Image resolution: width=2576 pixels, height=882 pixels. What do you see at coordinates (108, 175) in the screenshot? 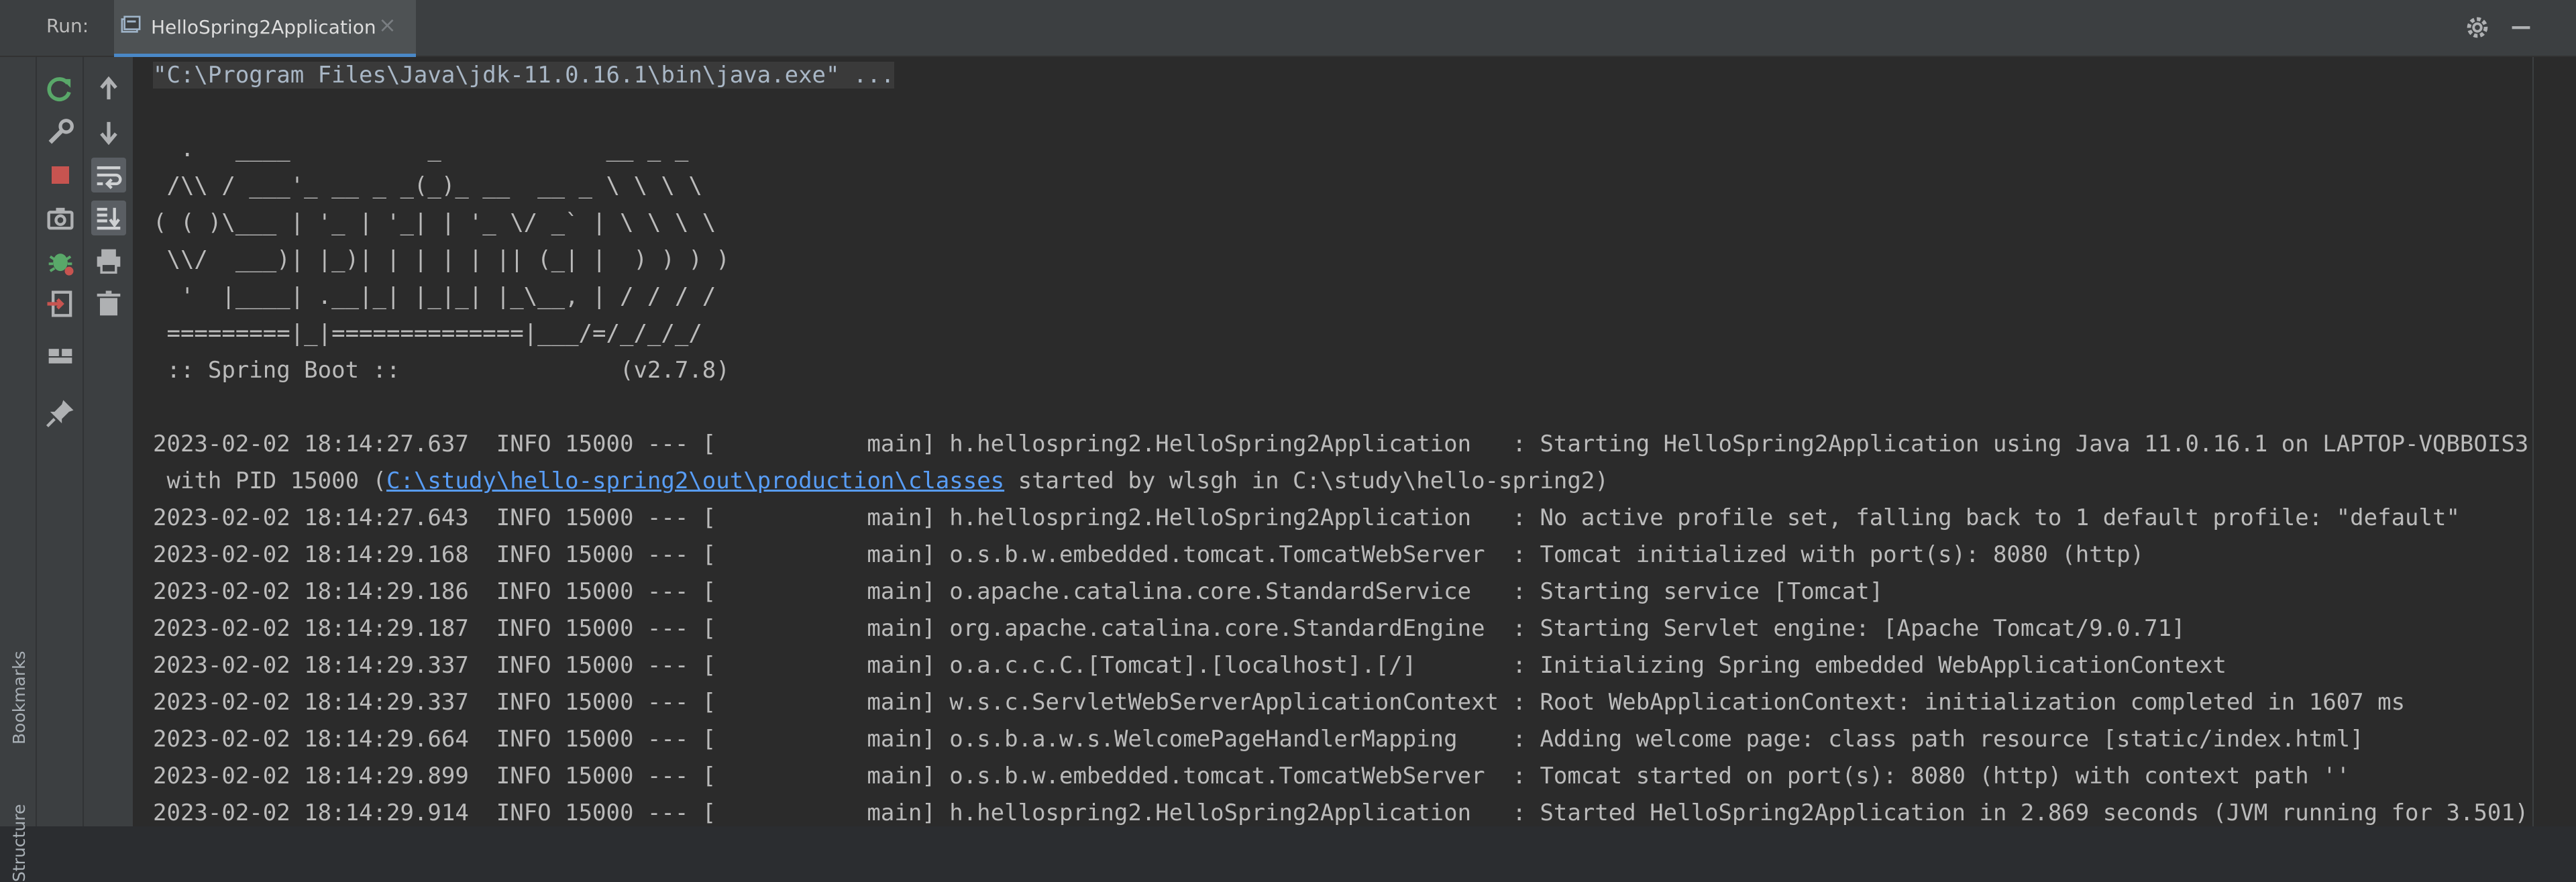
I see `soft-wrap-icon` at bounding box center [108, 175].